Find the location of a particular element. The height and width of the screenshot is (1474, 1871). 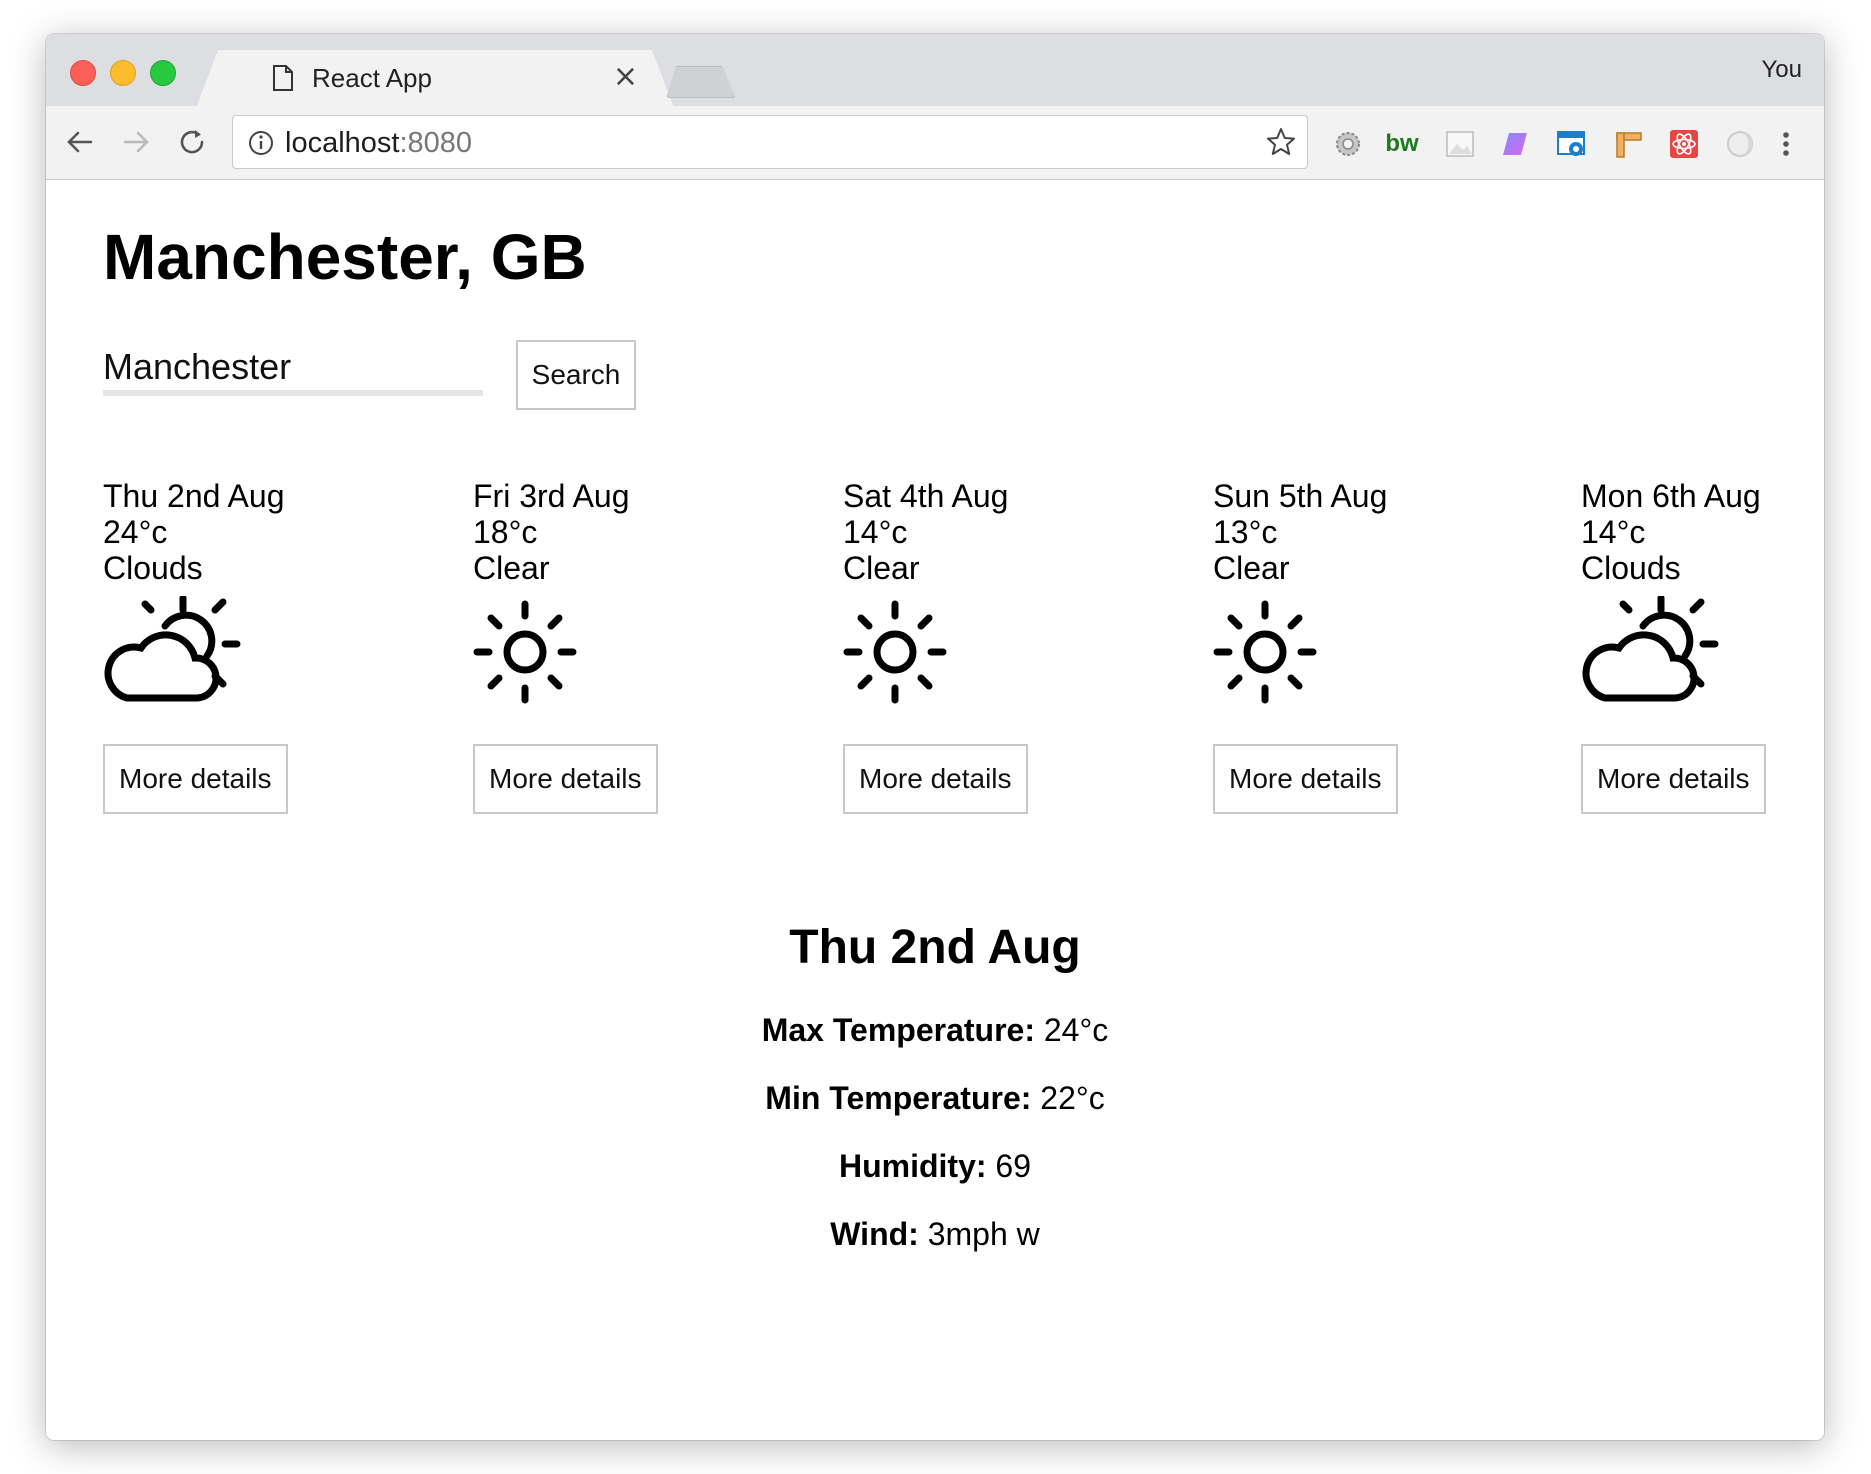

humidity-value: 69 is located at coordinates (1009, 1166).